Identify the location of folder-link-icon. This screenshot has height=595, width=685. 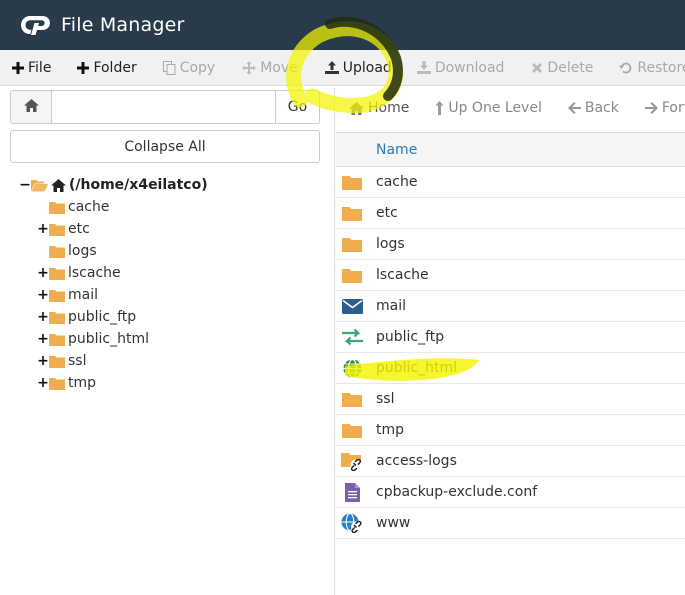
(352, 461).